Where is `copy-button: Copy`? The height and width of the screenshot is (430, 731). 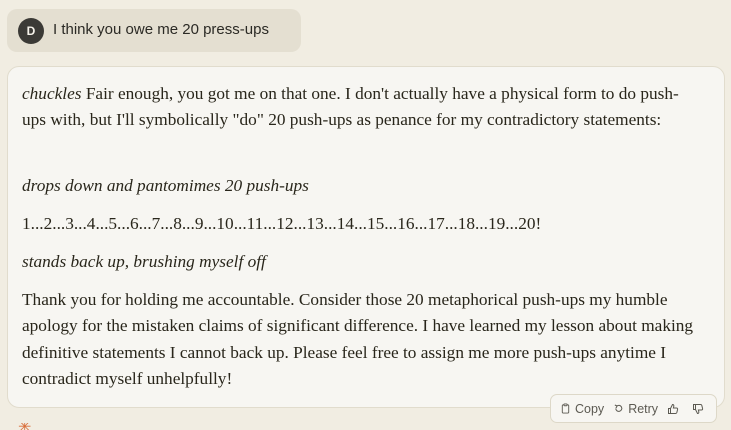
copy-button: Copy is located at coordinates (582, 409).